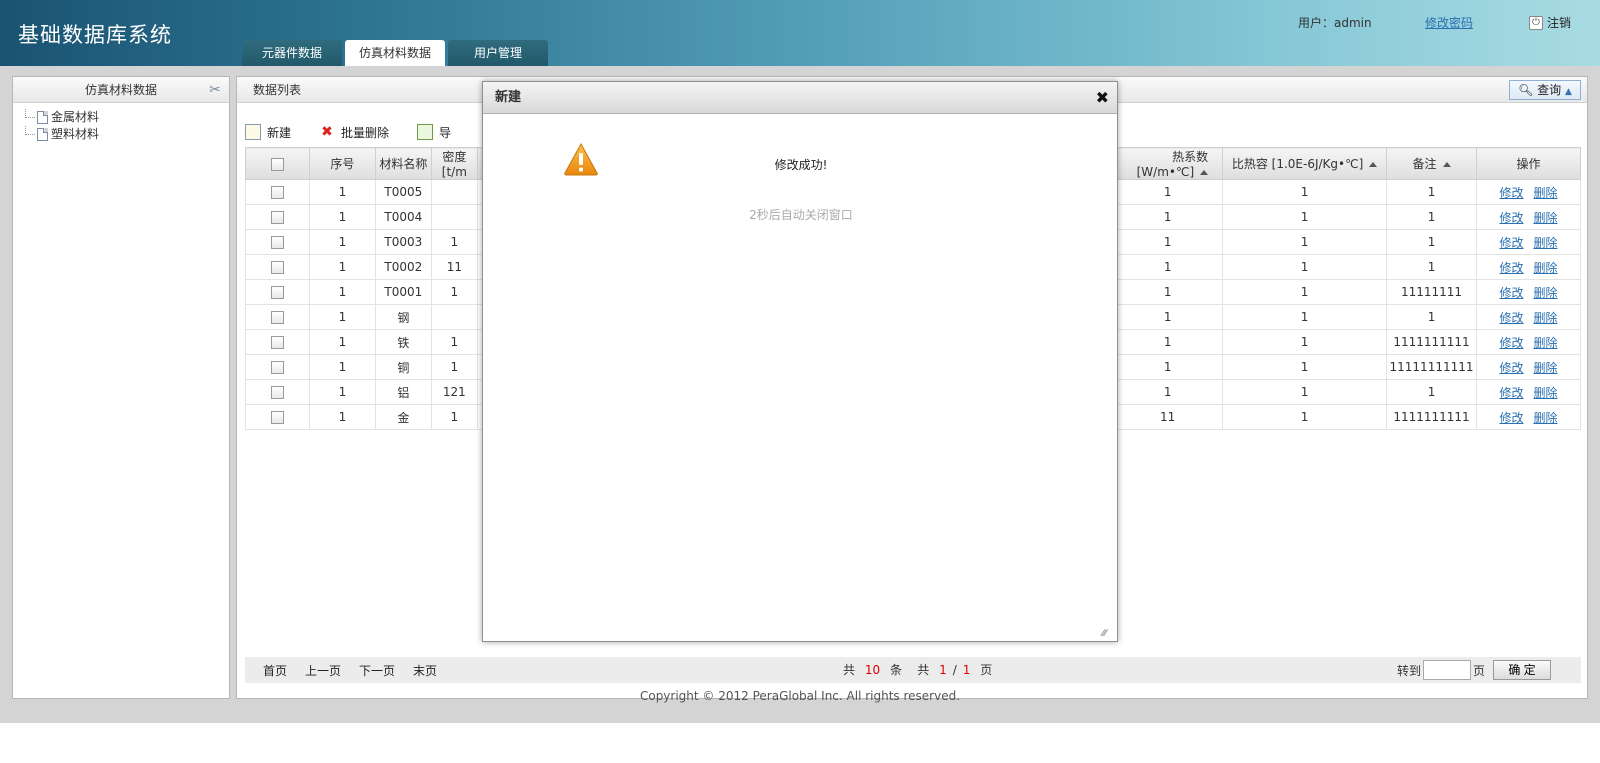 This screenshot has height=763, width=1600. I want to click on export-button: 导, so click(434, 132).